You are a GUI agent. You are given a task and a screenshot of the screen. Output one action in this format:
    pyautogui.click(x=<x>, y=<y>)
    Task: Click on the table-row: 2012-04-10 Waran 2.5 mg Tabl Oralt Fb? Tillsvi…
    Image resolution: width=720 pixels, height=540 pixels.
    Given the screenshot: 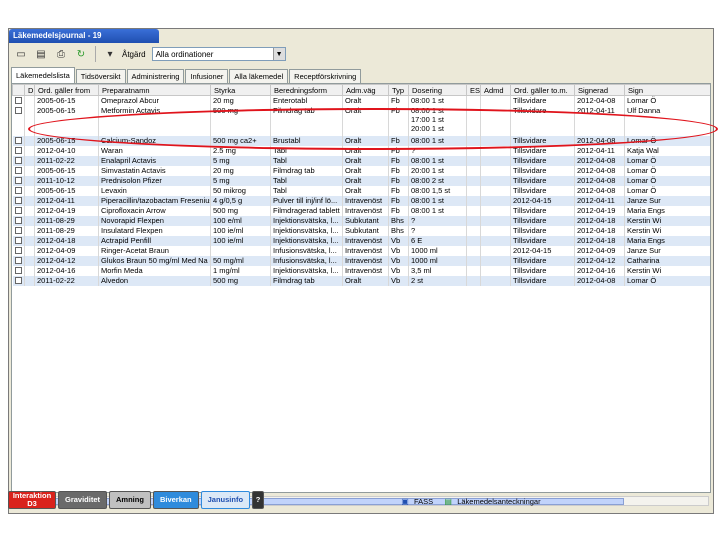 What is the action you would take?
    pyautogui.click(x=361, y=151)
    